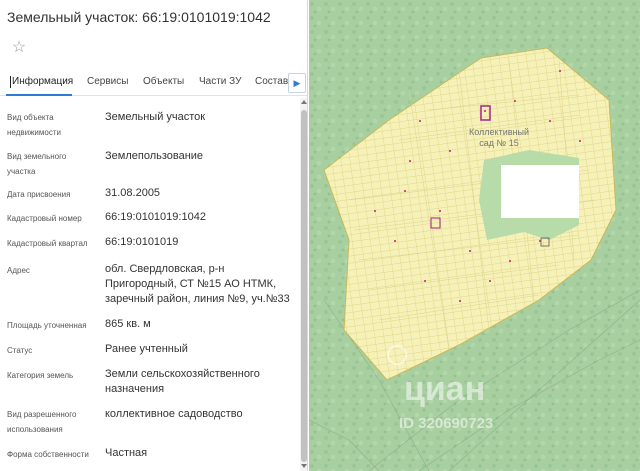 Image resolution: width=640 pixels, height=471 pixels. What do you see at coordinates (34, 125) in the screenshot?
I see `field-label: Вид объекта недвижимости` at bounding box center [34, 125].